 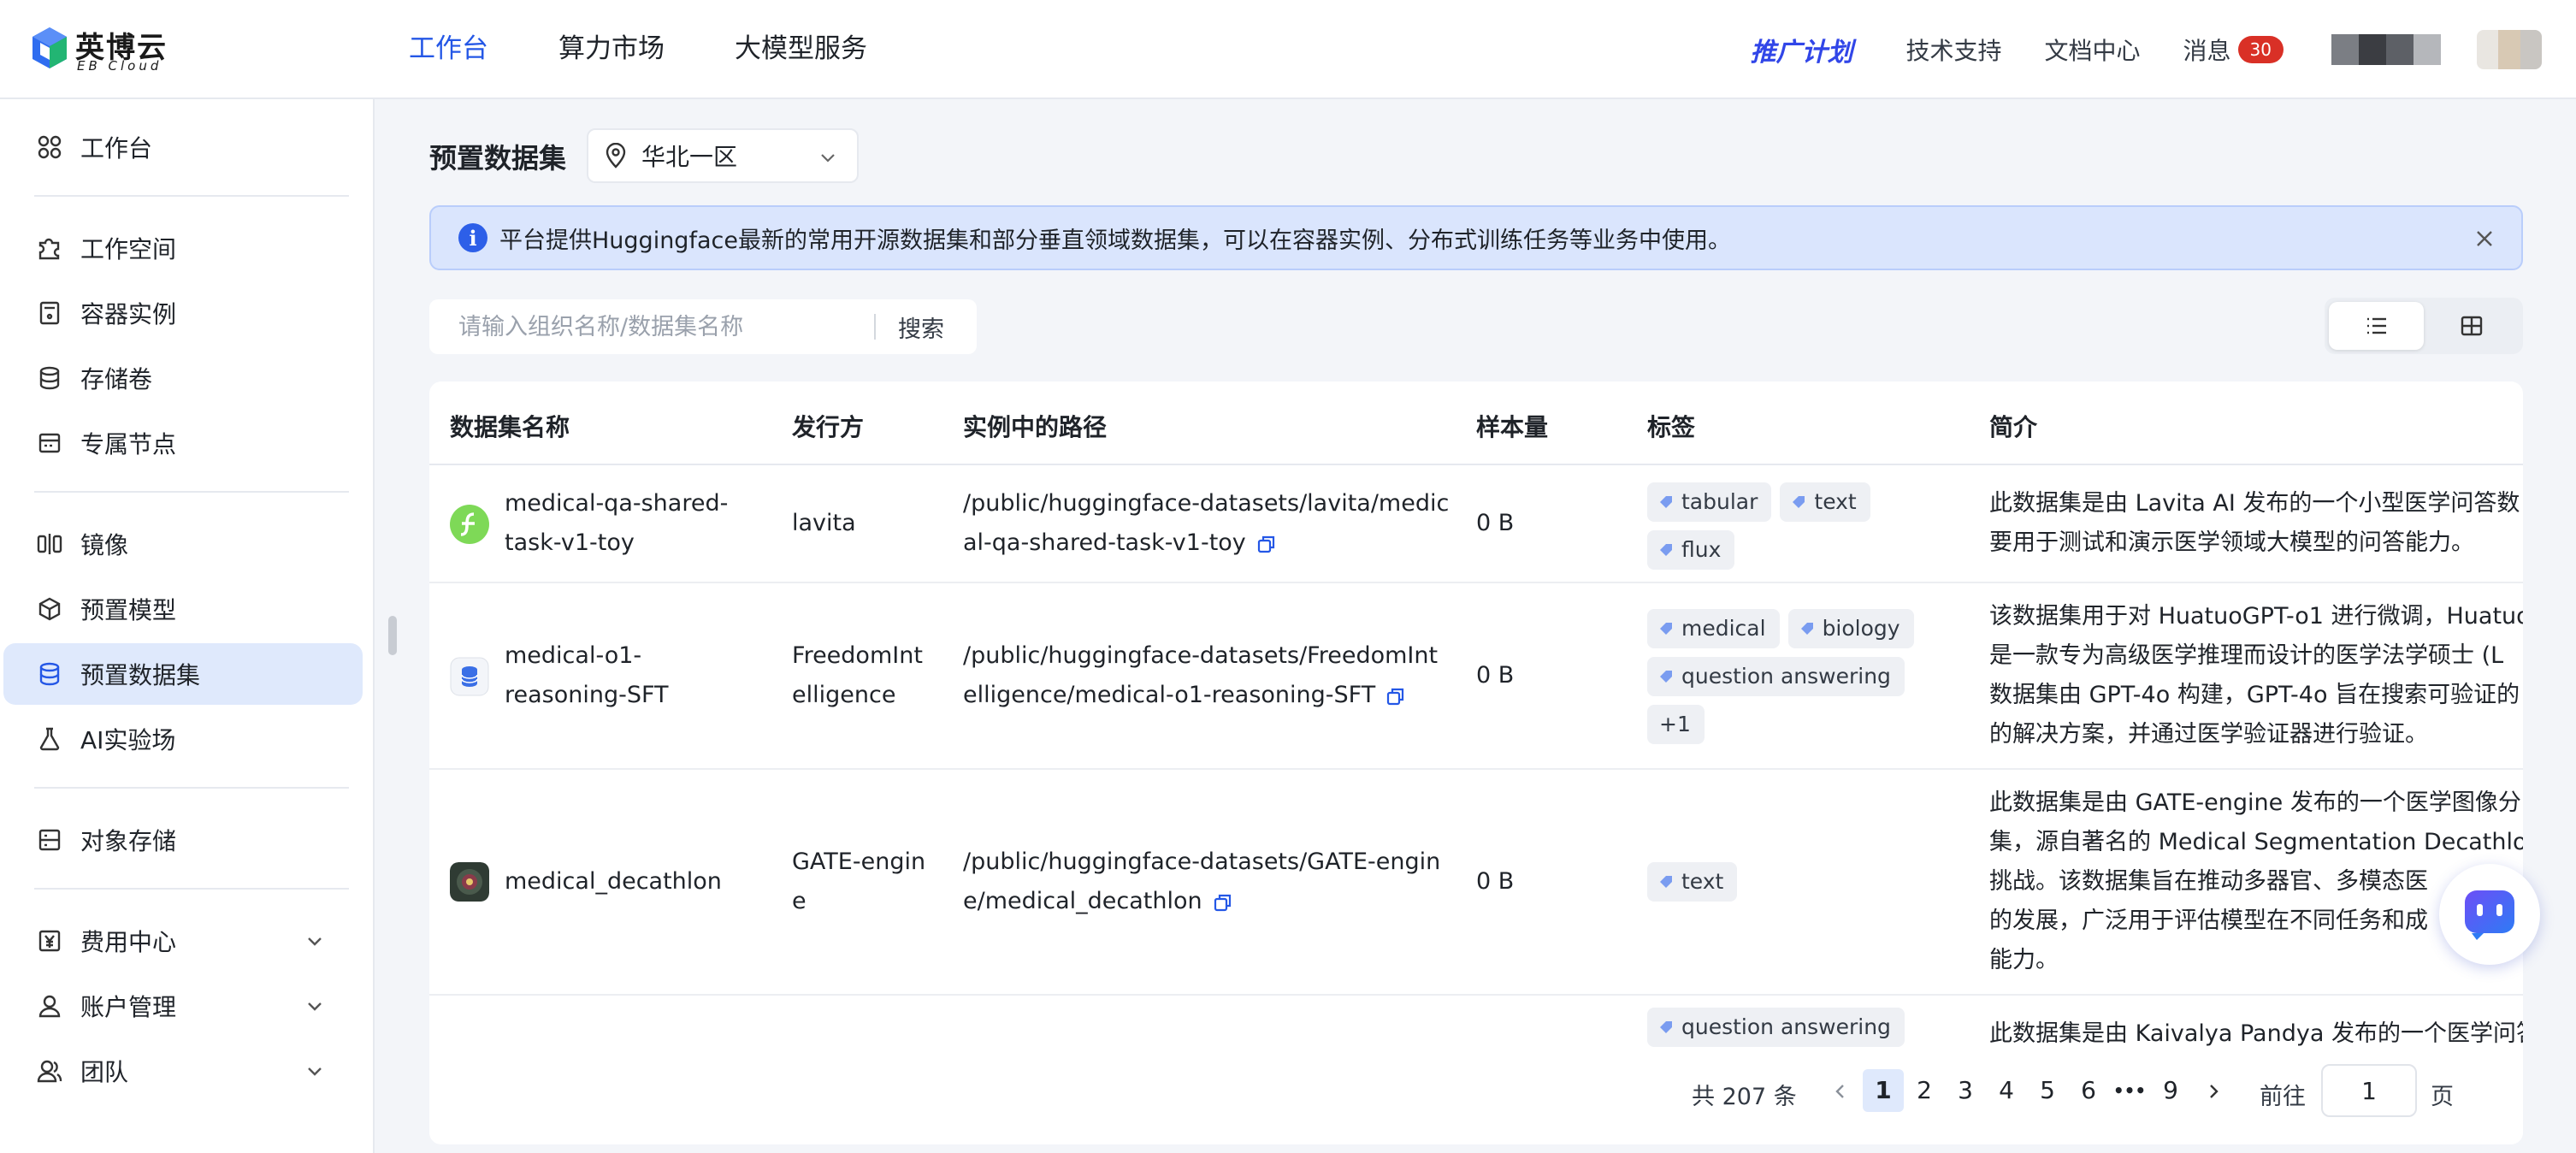 What do you see at coordinates (49, 609) in the screenshot?
I see `cube-icon` at bounding box center [49, 609].